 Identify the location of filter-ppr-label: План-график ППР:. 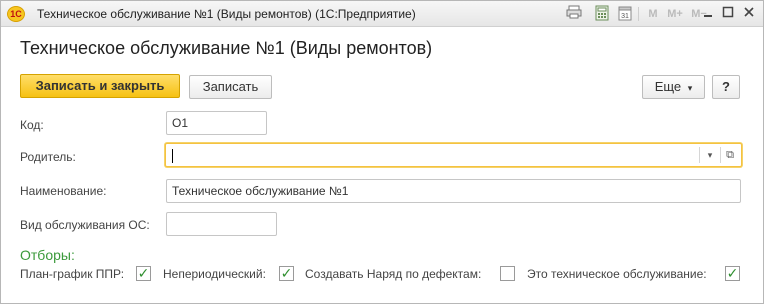
(72, 274).